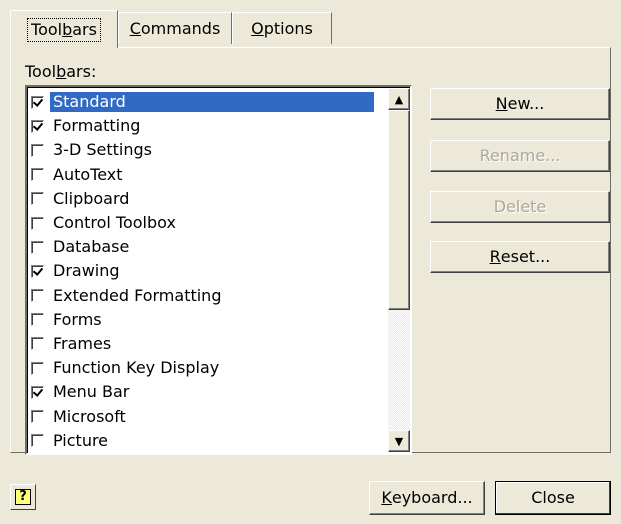 The height and width of the screenshot is (524, 621). Describe the element at coordinates (520, 207) in the screenshot. I see `delete-button: Delete` at that location.